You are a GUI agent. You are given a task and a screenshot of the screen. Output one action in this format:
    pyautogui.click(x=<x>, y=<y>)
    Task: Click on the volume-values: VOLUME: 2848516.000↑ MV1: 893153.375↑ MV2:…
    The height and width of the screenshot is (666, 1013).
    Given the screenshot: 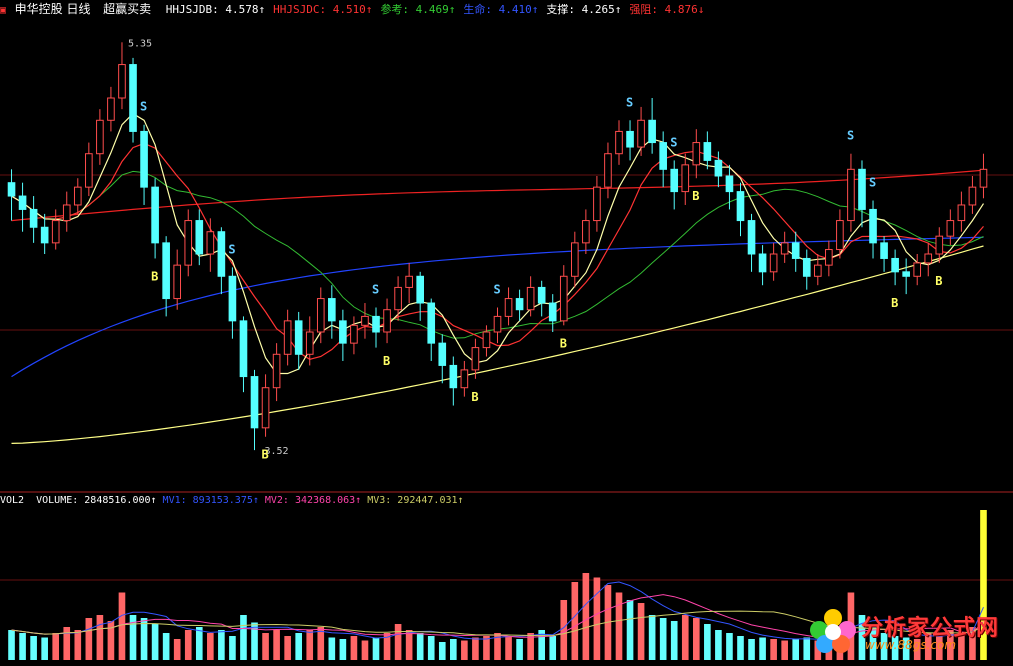 What is the action you would take?
    pyautogui.click(x=246, y=500)
    